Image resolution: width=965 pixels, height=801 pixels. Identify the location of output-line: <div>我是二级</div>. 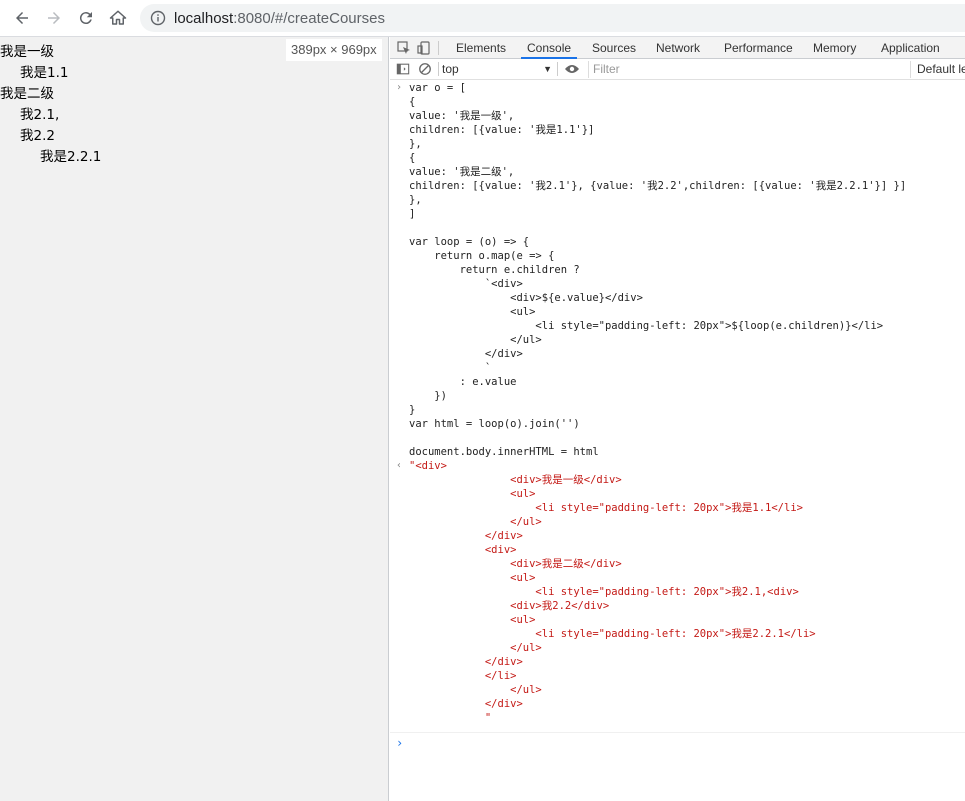
(515, 564).